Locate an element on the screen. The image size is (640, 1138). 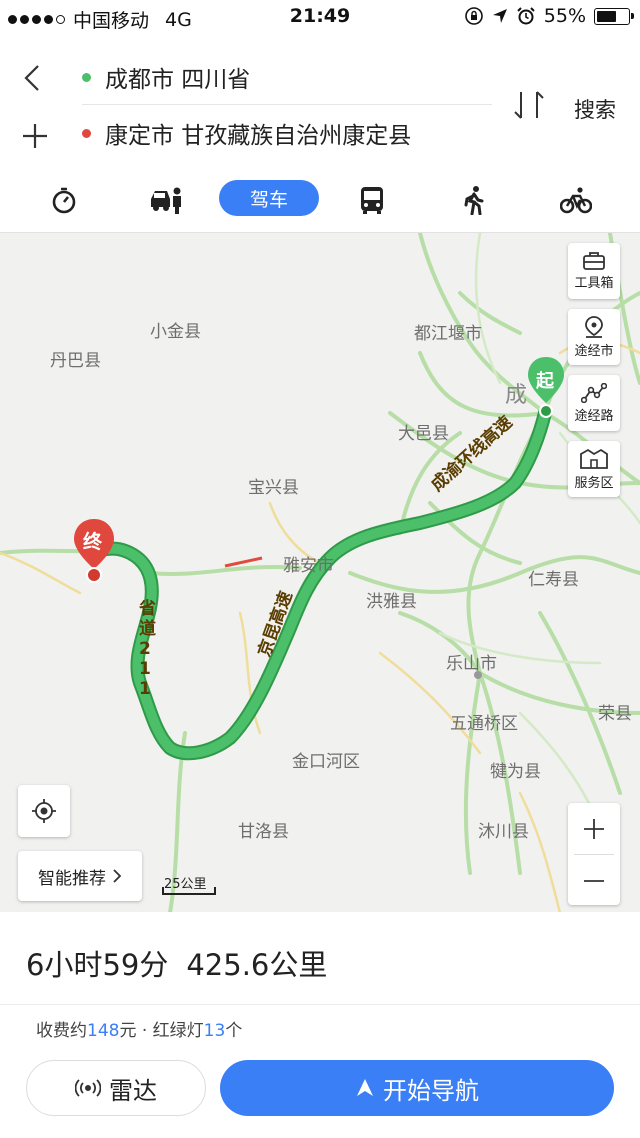
zoom-out-icon is located at coordinates (594, 880).